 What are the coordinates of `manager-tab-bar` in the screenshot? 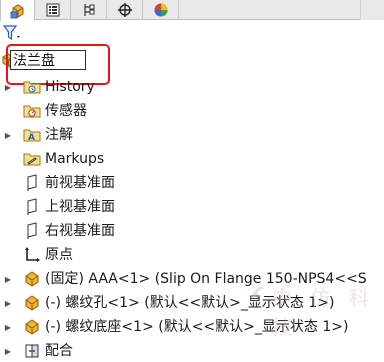 It's located at (192, 10).